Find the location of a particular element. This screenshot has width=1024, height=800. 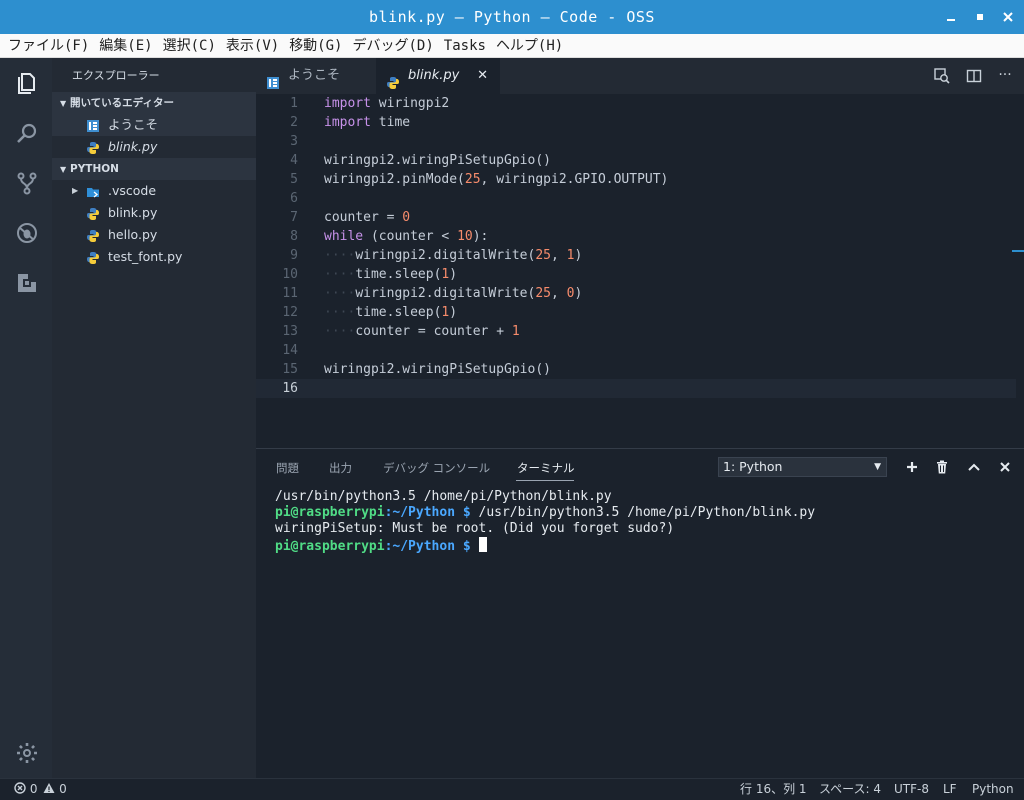

open-editor-item-welcome: ようこそ is located at coordinates (154, 125).